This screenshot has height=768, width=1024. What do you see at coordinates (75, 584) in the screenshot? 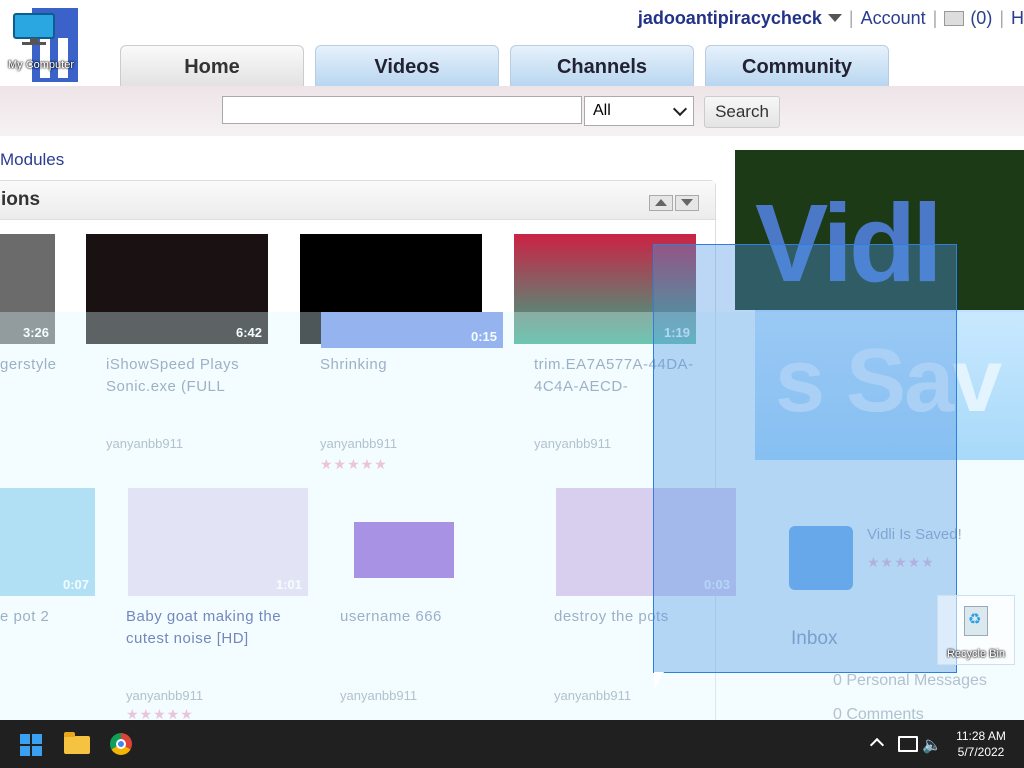
I see `video-duration: 0:07` at bounding box center [75, 584].